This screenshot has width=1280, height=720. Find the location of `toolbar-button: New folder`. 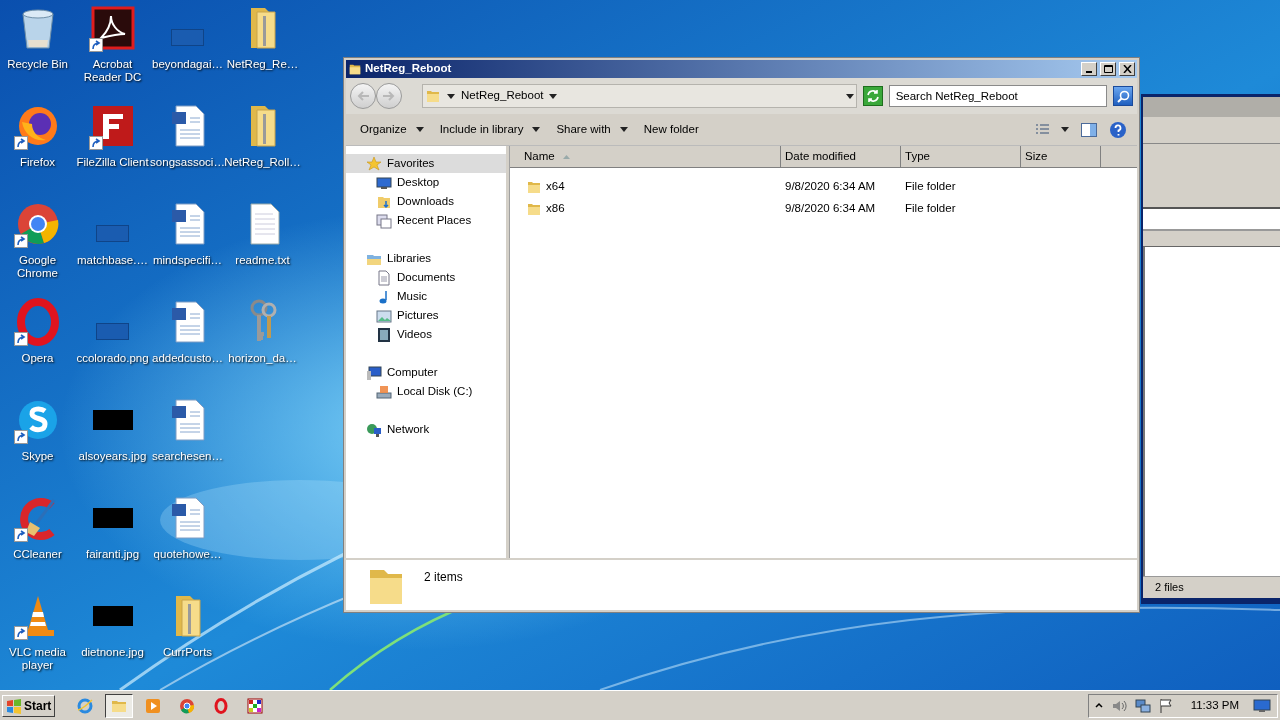

toolbar-button: New folder is located at coordinates (671, 129).